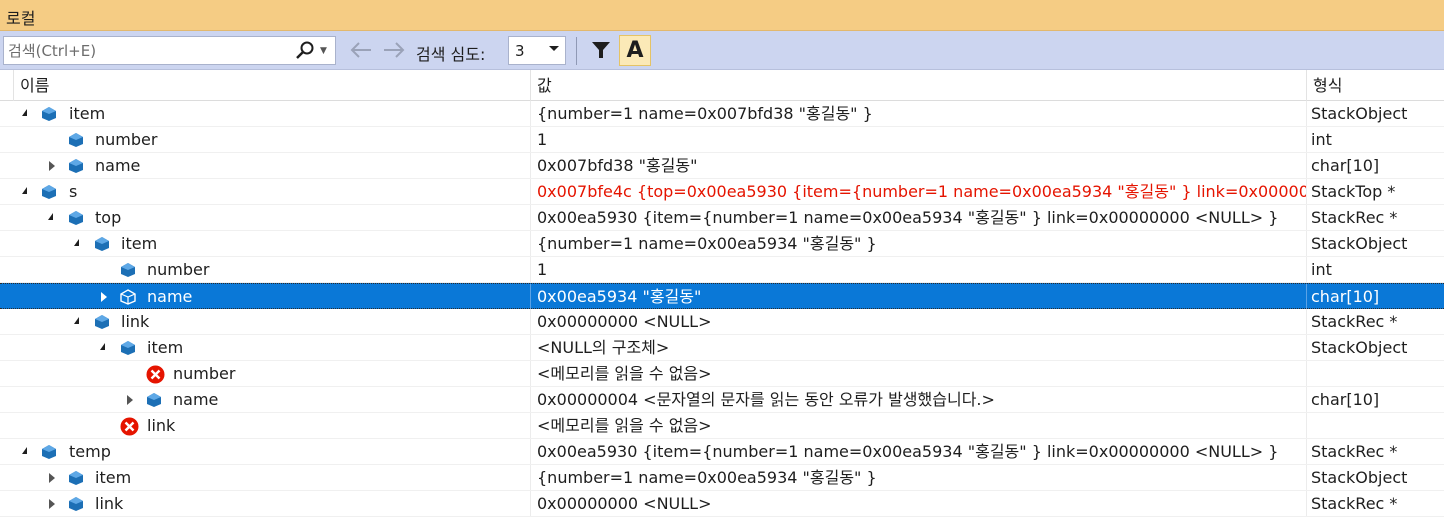 The image size is (1444, 519). Describe the element at coordinates (272, 85) in the screenshot. I see `column-header-name: 이름` at that location.